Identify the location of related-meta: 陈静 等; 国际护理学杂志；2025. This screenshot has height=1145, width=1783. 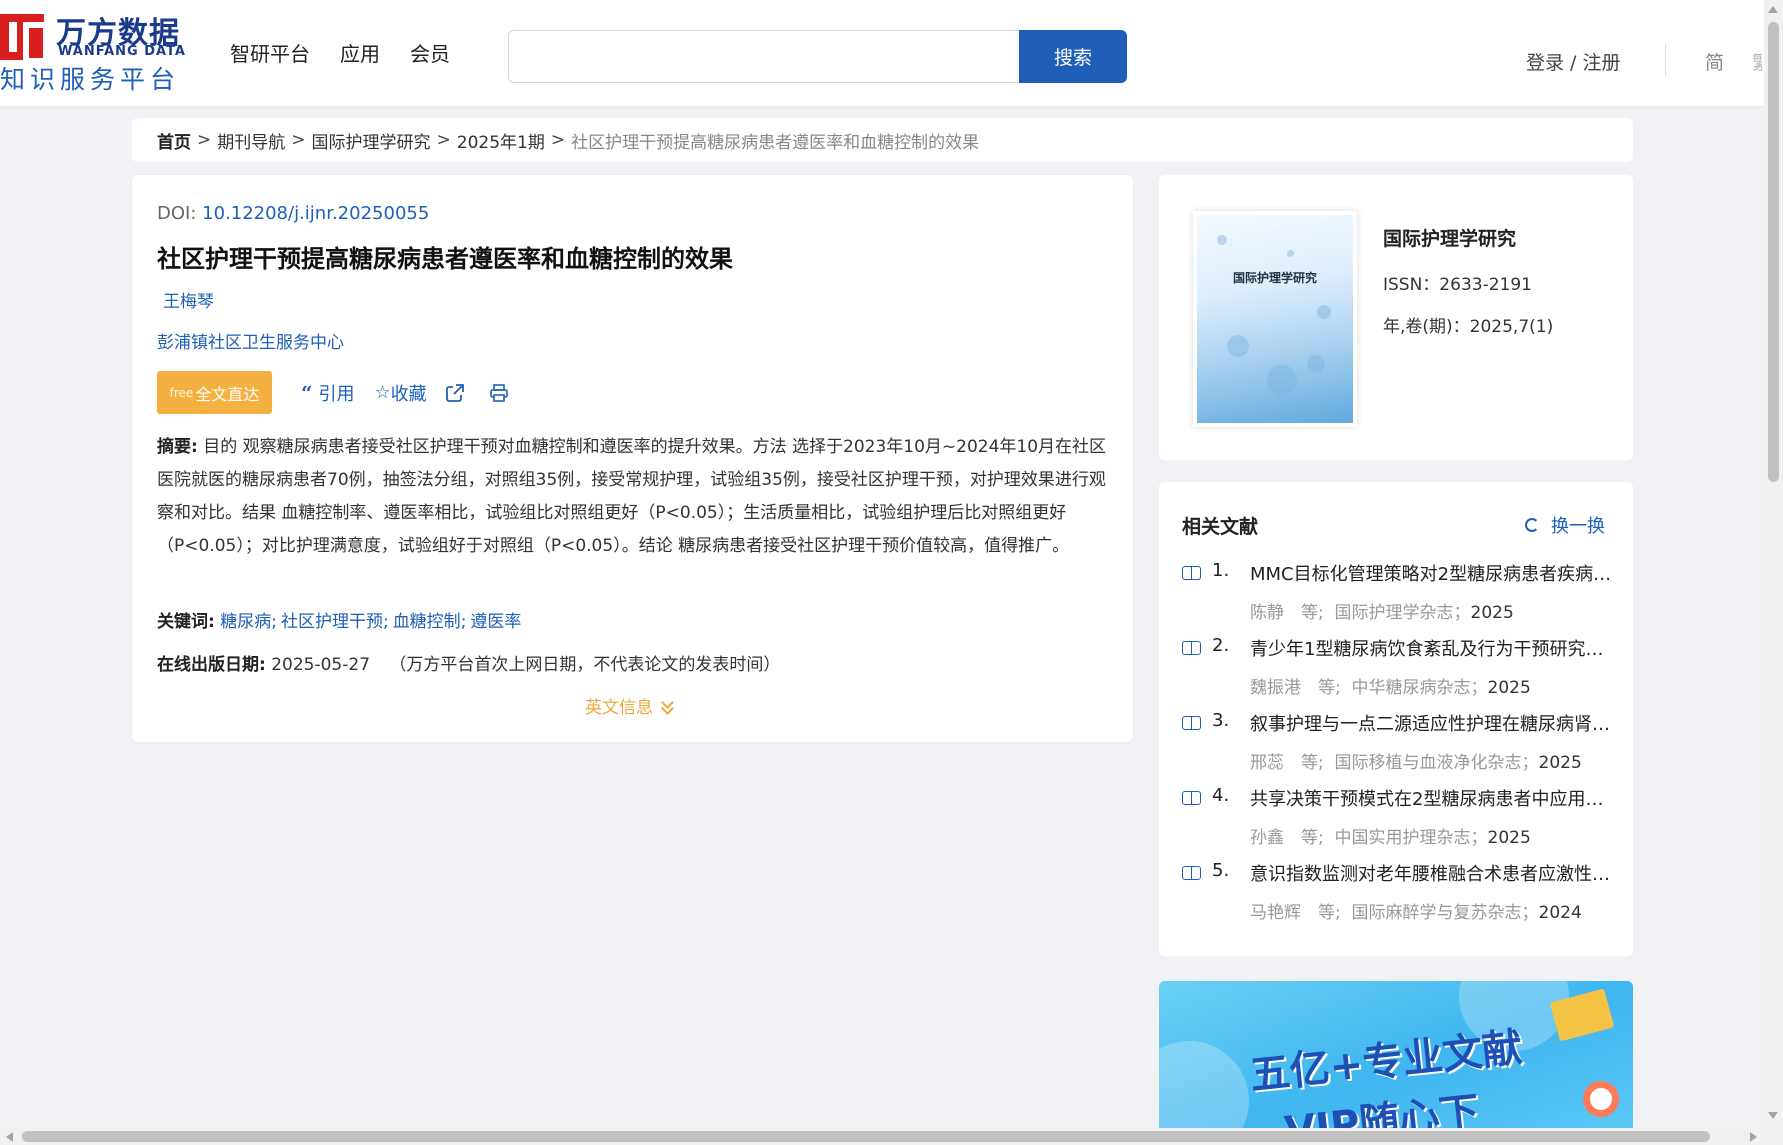
(1382, 613).